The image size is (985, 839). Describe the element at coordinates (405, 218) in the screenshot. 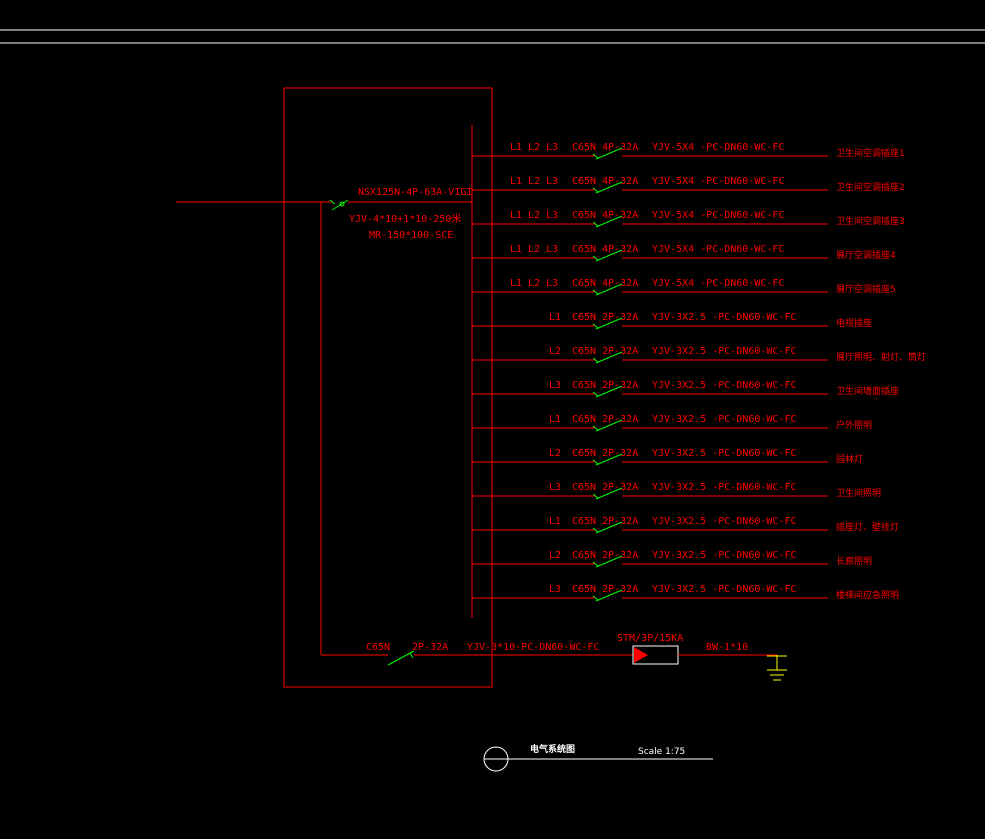

I see `incoming-cable-label: YJV-4*10+1*10-250米` at that location.